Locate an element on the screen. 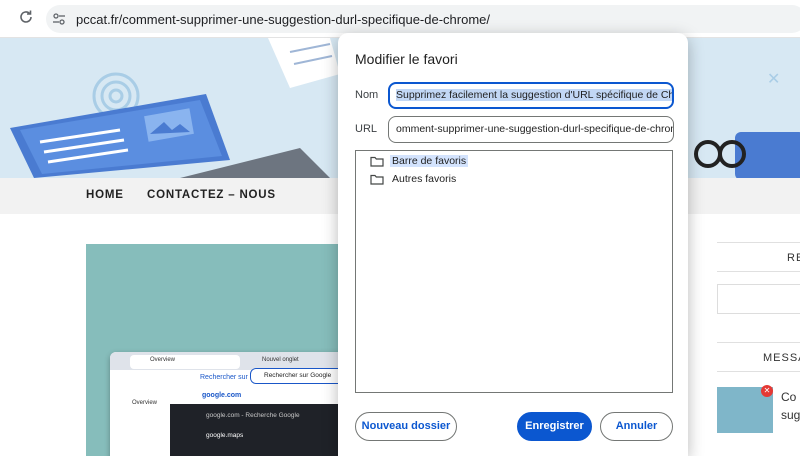 The image size is (800, 456). sidebar-post-title-line1: Co is located at coordinates (788, 397).